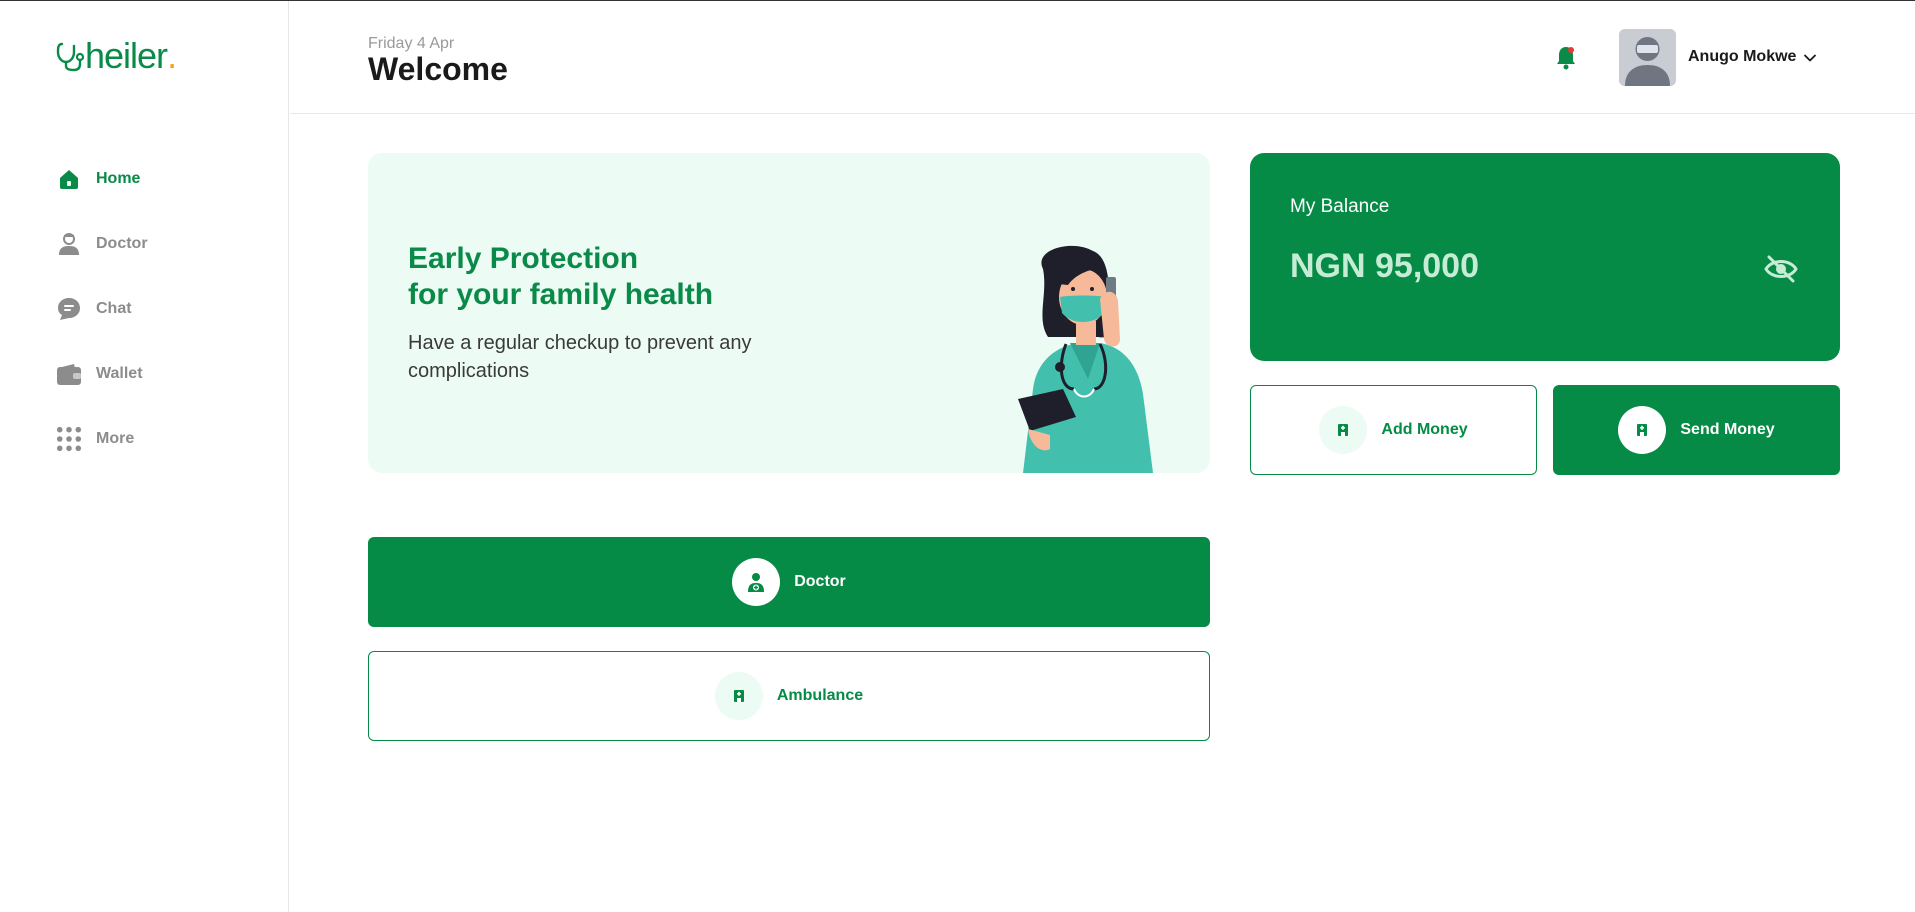  I want to click on brand-logo: heiler., so click(116, 56).